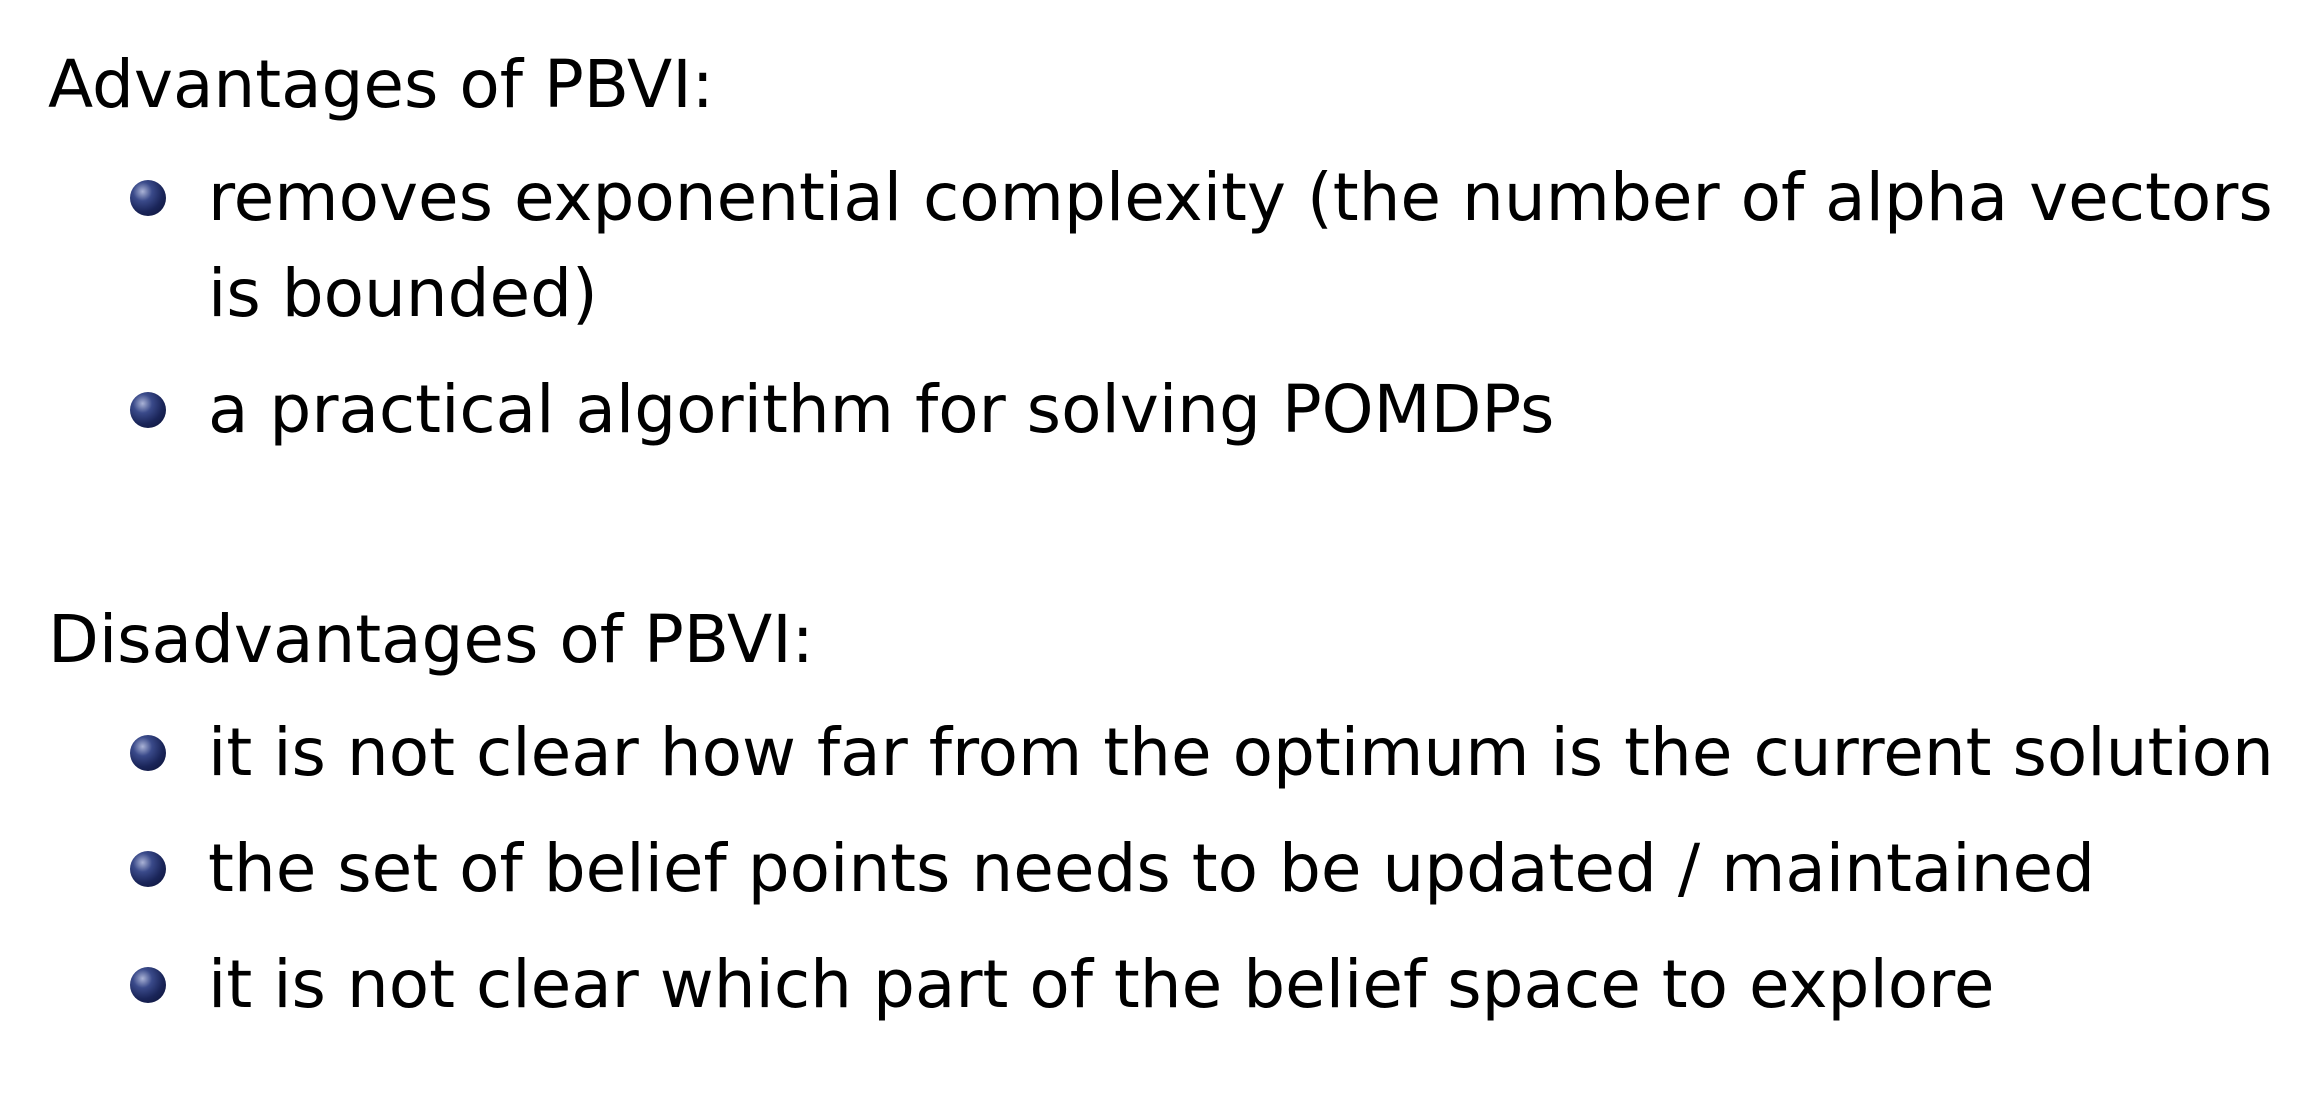  What do you see at coordinates (381, 84) in the screenshot?
I see `advantages-heading: Advantages of PBVI:` at bounding box center [381, 84].